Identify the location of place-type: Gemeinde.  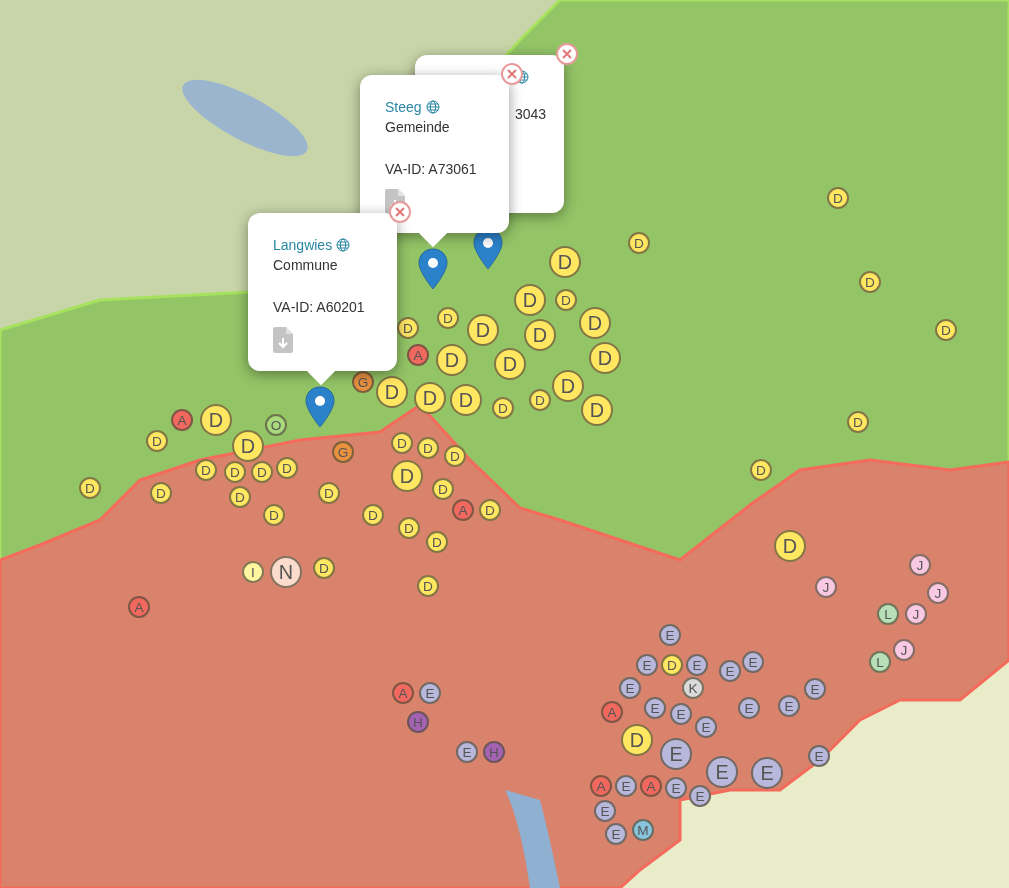
(418, 127).